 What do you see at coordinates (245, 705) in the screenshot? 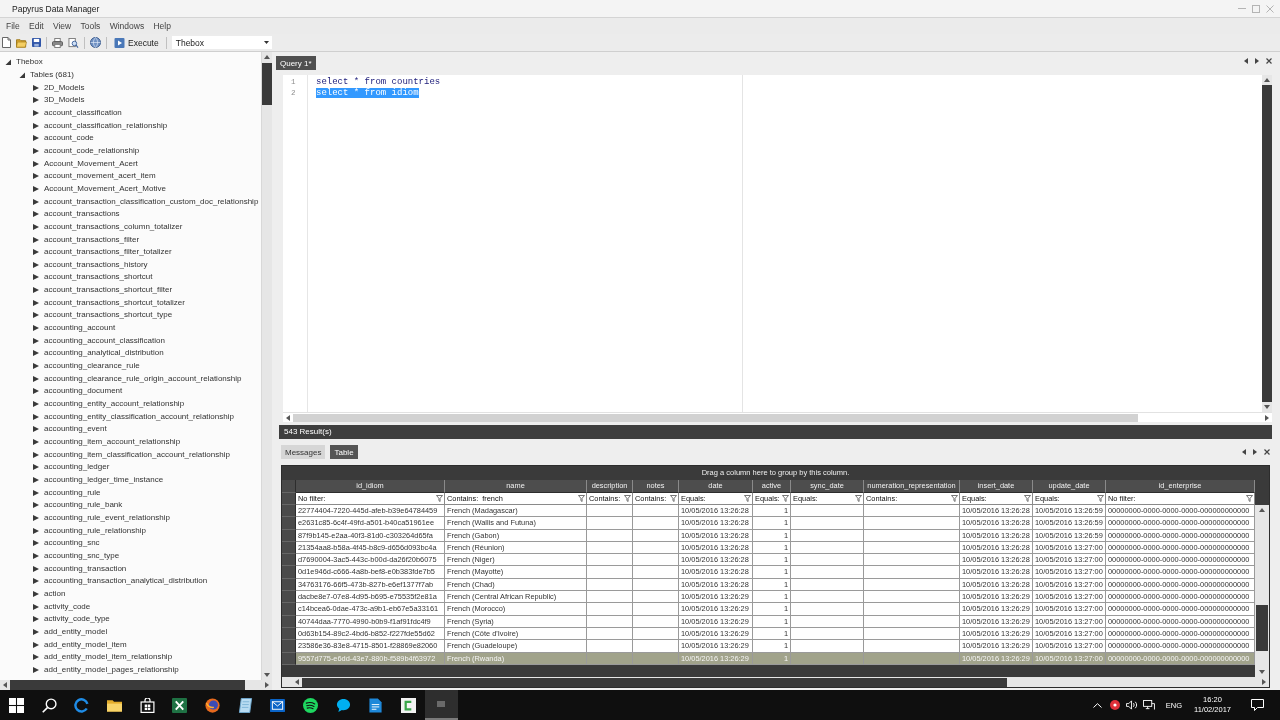
I see `notepad-icon` at bounding box center [245, 705].